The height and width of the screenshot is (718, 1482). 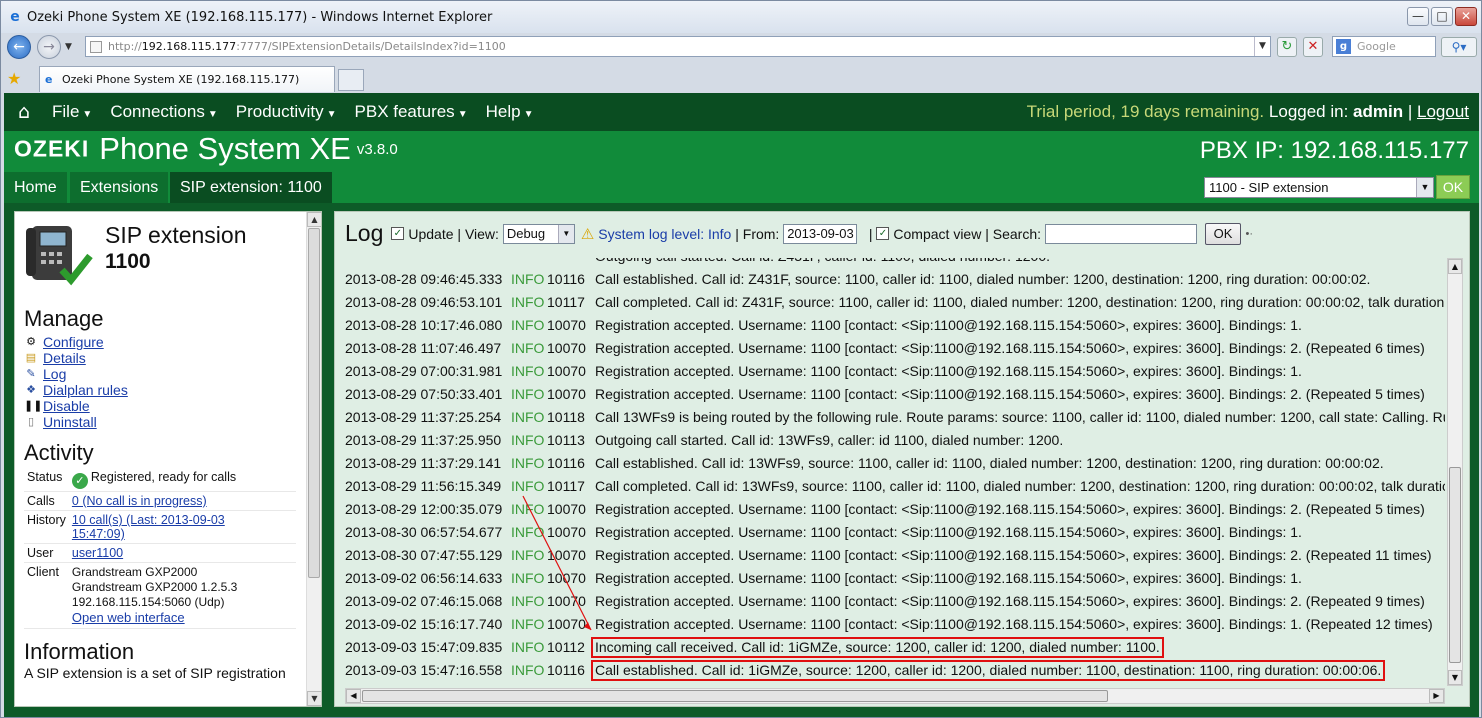 I want to click on manage-item-uninstall: ▯ Uninstall, so click(x=160, y=422).